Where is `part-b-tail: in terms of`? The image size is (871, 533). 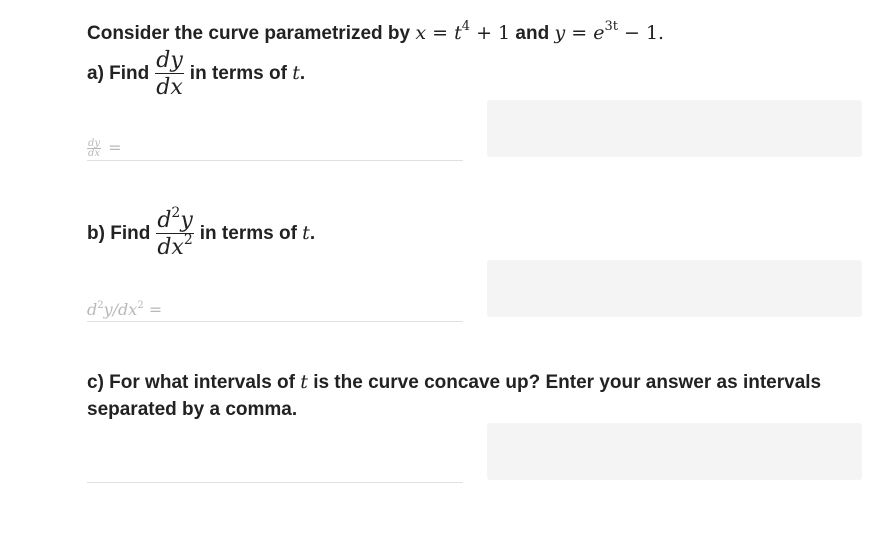 part-b-tail: in terms of is located at coordinates (248, 234).